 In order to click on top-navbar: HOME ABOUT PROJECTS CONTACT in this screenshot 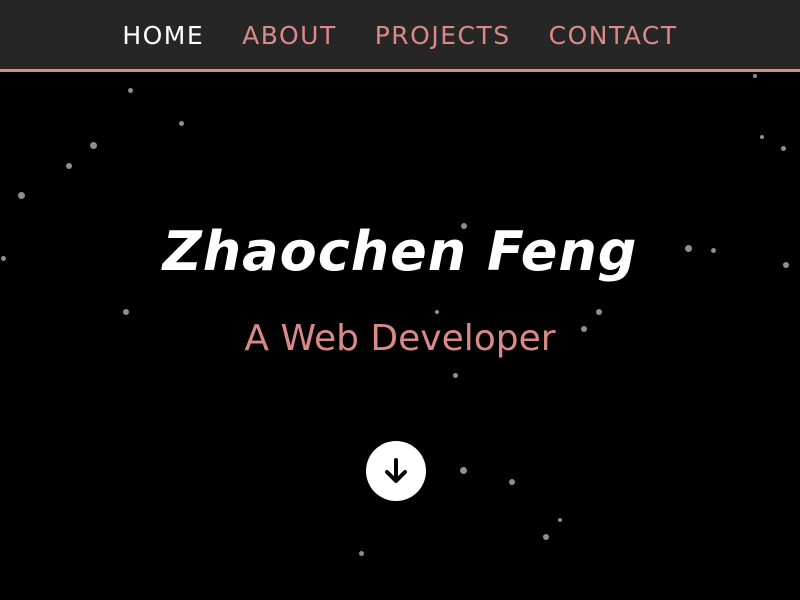, I will do `click(400, 36)`.